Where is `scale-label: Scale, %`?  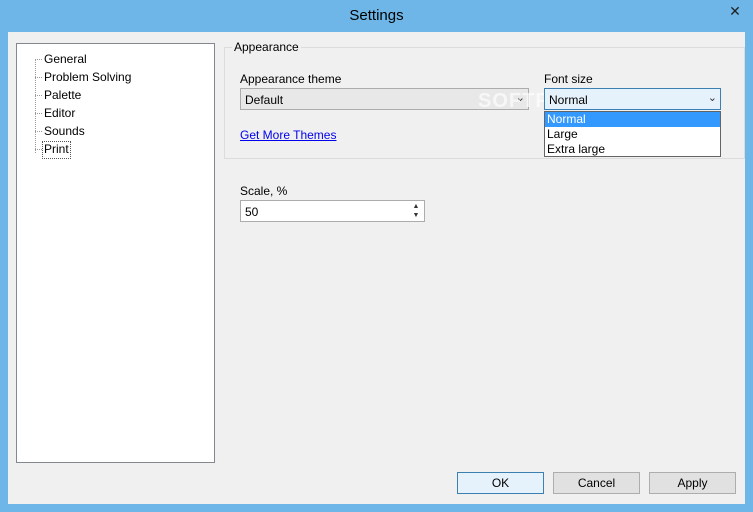
scale-label: Scale, % is located at coordinates (264, 191).